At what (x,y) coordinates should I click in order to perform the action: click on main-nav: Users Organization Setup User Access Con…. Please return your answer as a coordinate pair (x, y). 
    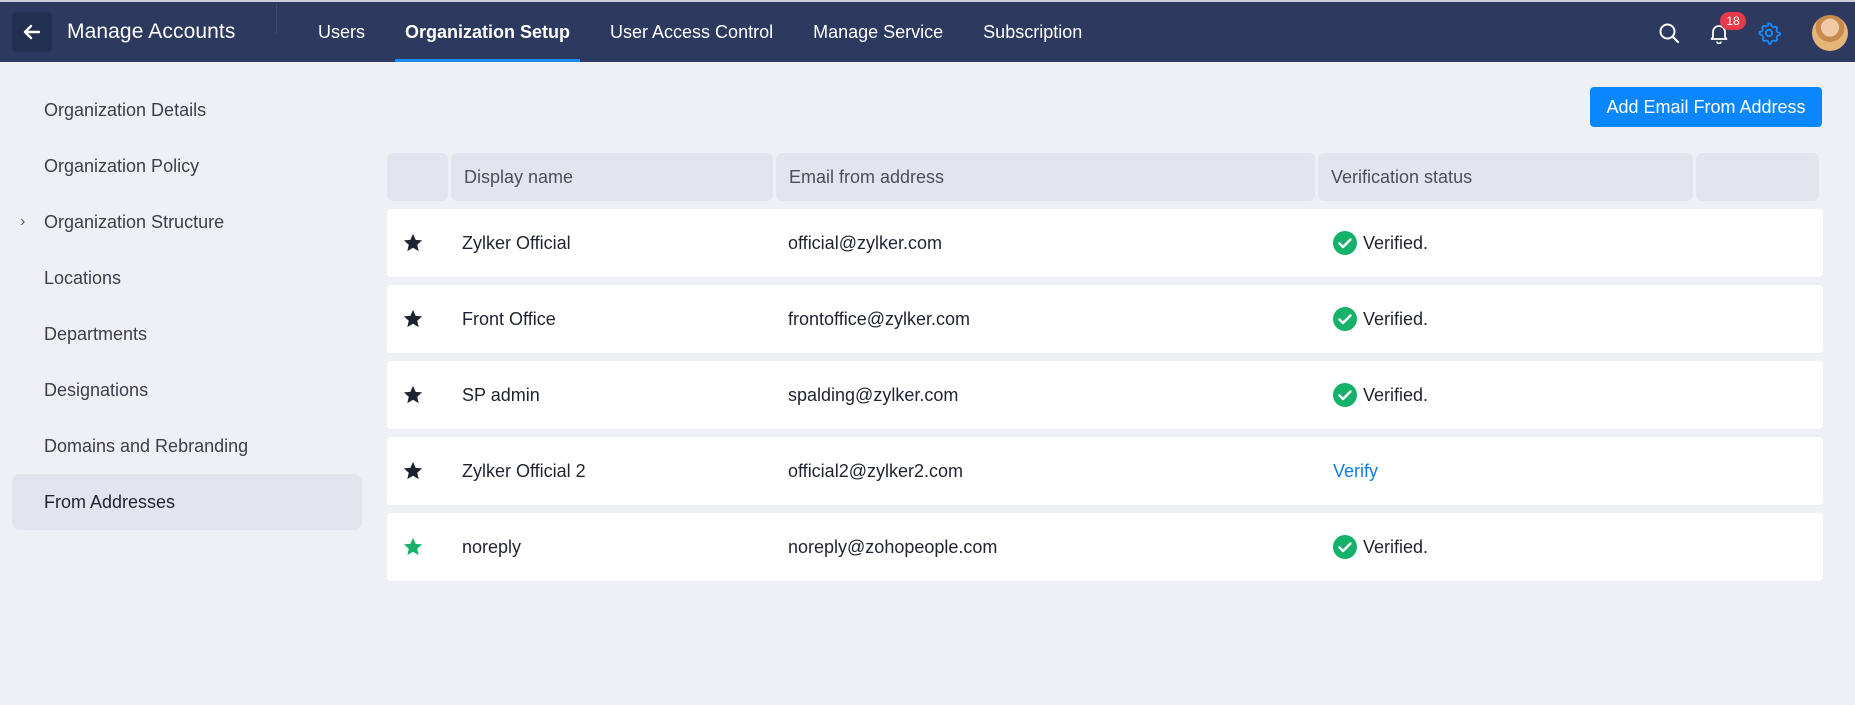
    Looking at the image, I should click on (700, 32).